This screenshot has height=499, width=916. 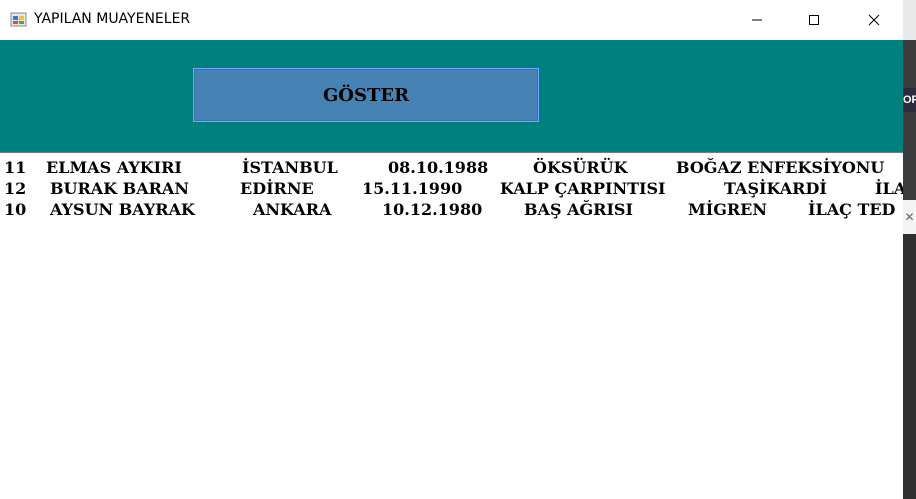 I want to click on row-diagnosis: MİGREN, so click(x=727, y=209).